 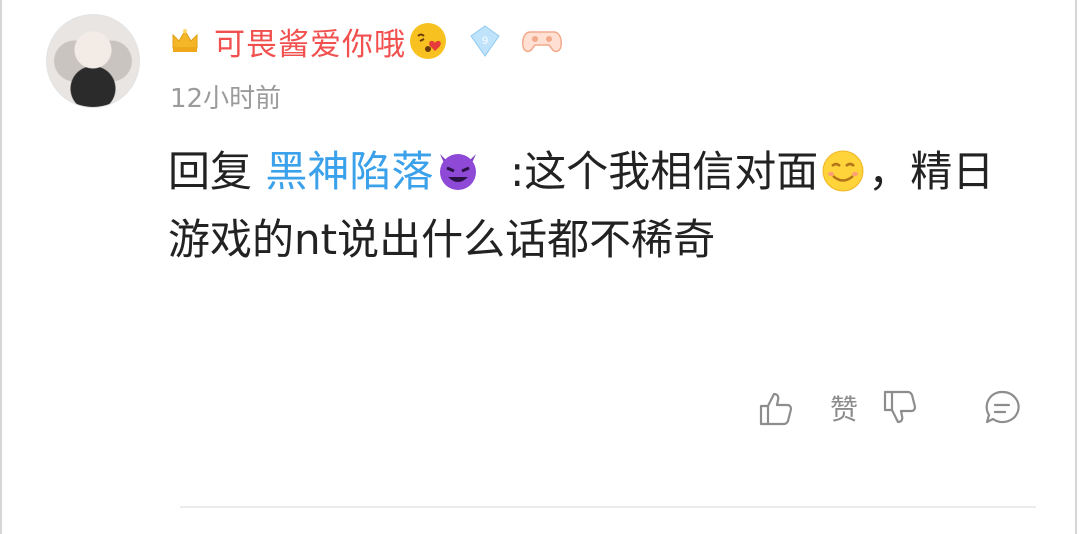 What do you see at coordinates (844, 408) in the screenshot?
I see `like-label: 赞` at bounding box center [844, 408].